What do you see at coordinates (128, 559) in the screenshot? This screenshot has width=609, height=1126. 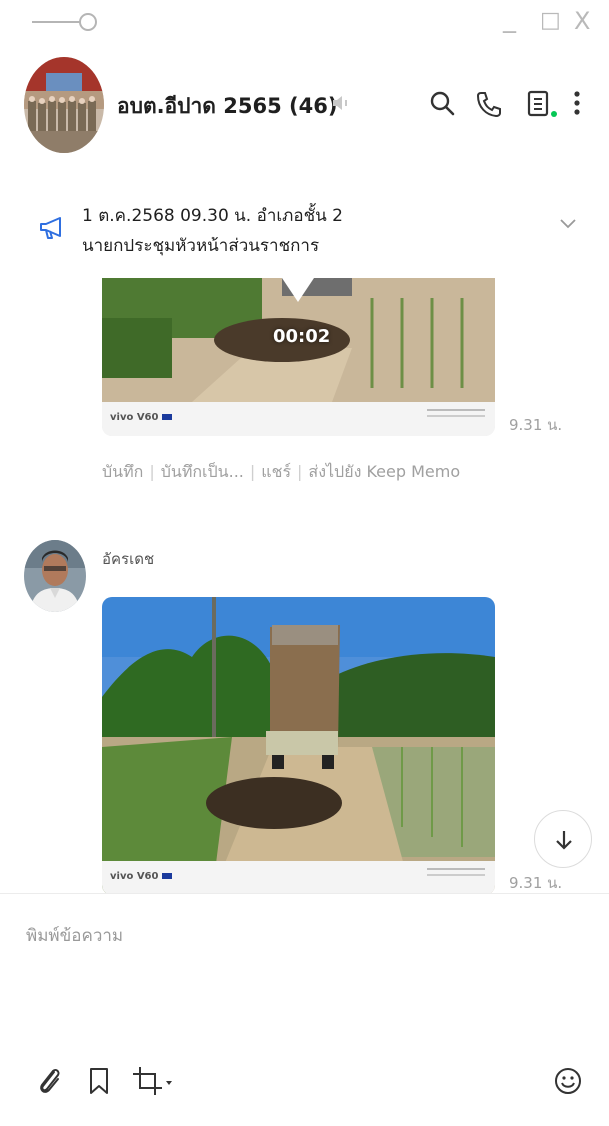 I see `sender-name: อัครเดช` at bounding box center [128, 559].